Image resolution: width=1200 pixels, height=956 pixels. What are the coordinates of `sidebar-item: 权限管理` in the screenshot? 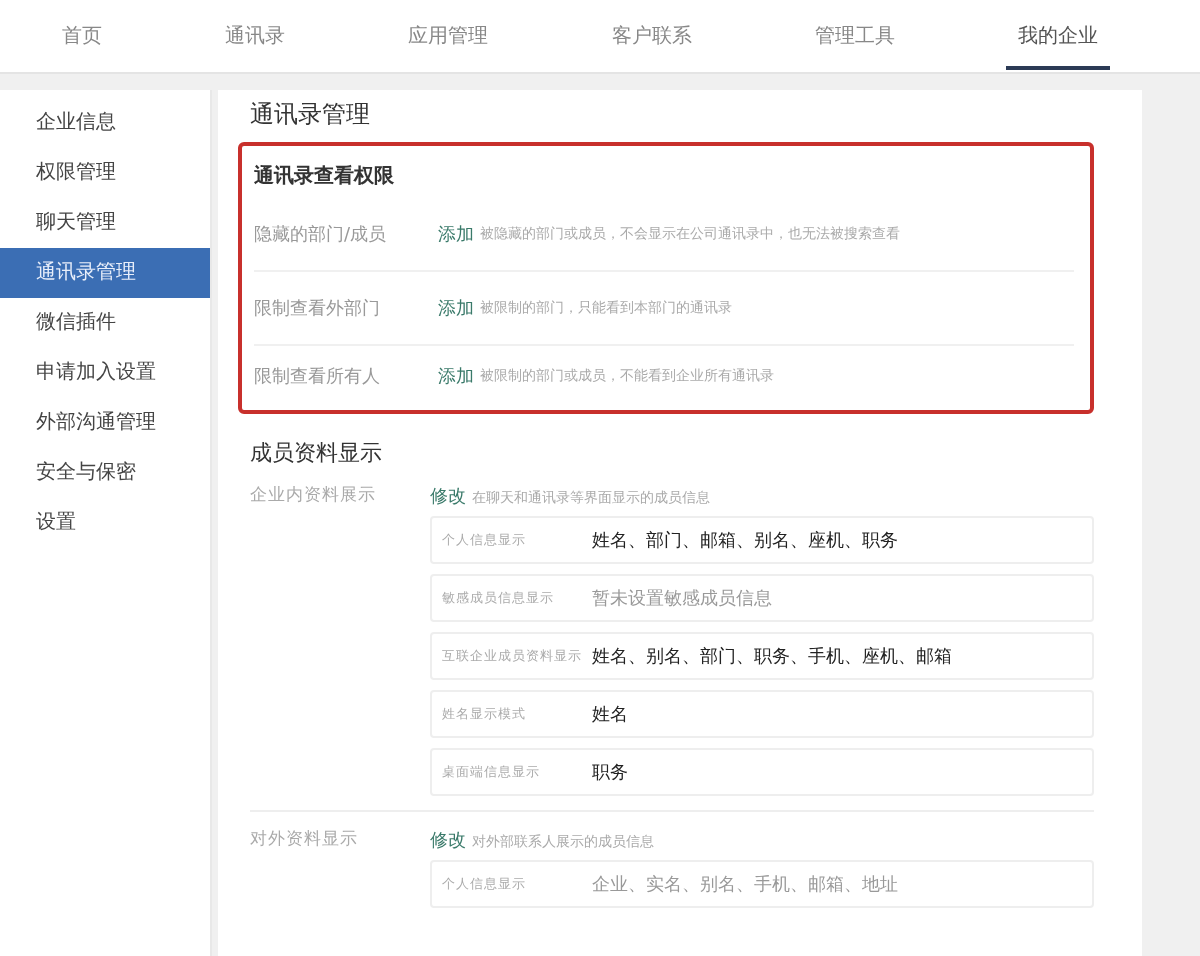 It's located at (105, 173).